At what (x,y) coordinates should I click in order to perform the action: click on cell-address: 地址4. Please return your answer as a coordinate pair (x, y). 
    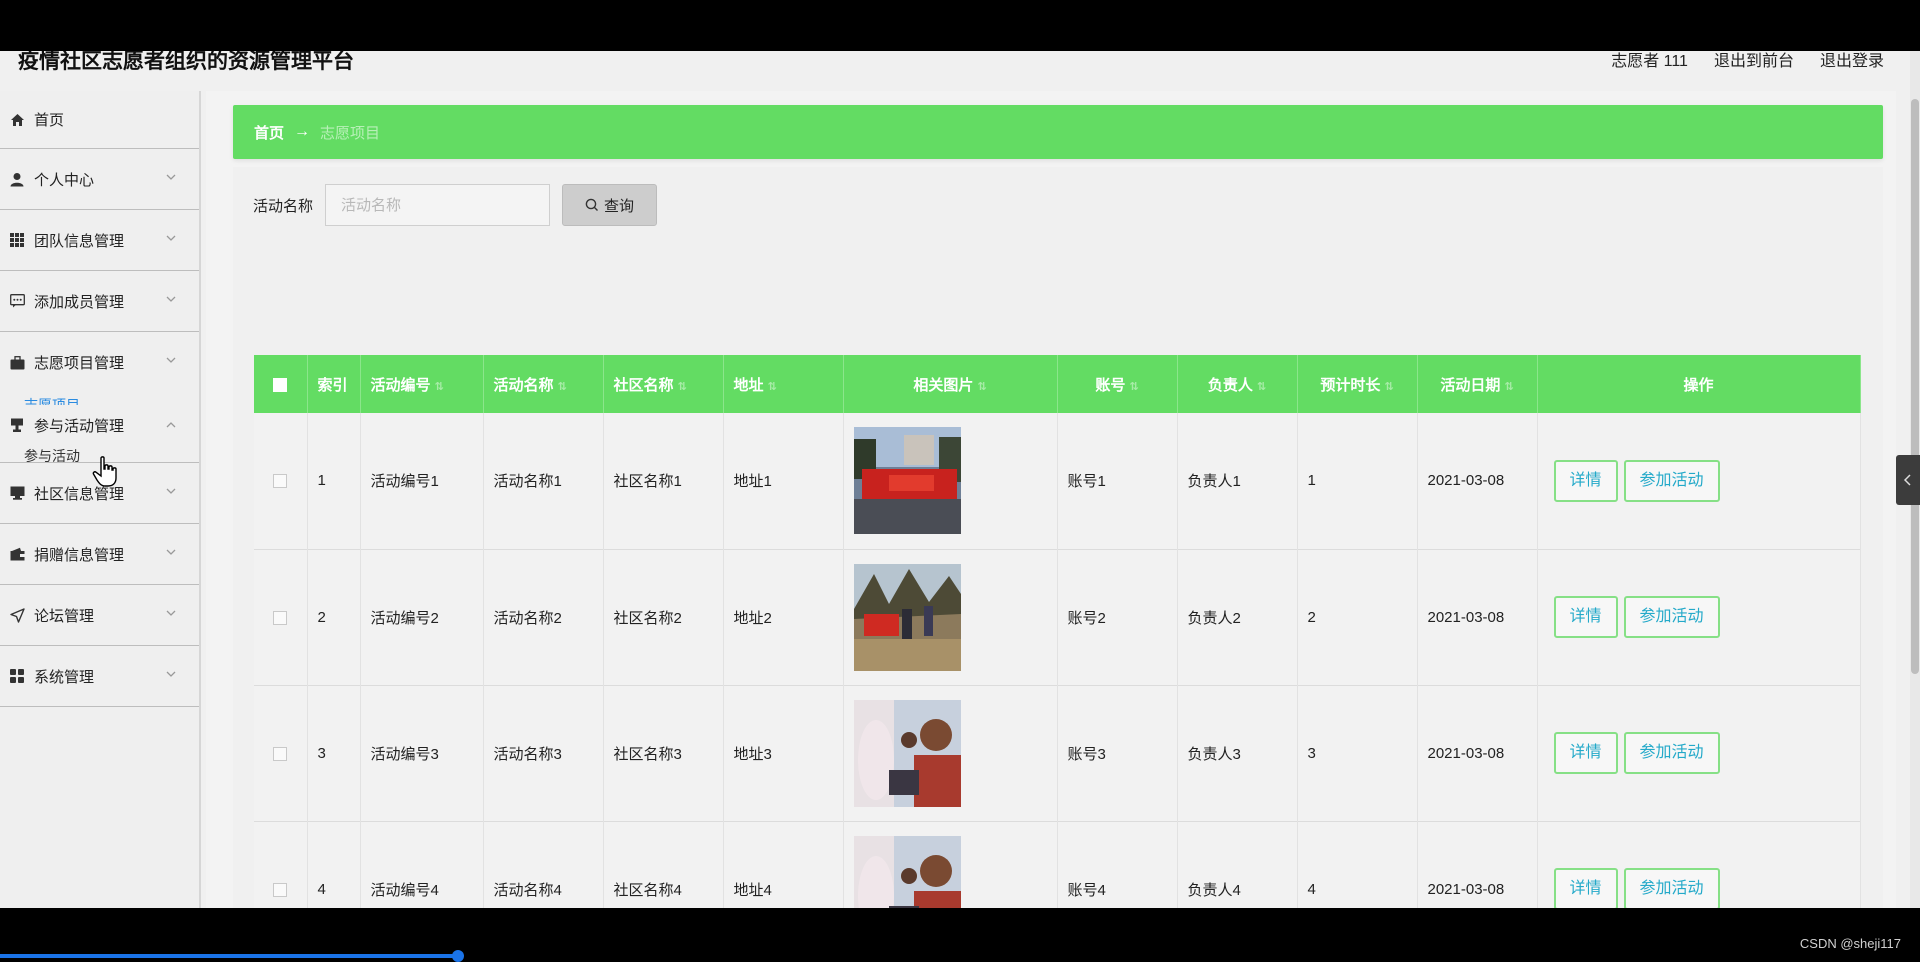
    Looking at the image, I should click on (783, 864).